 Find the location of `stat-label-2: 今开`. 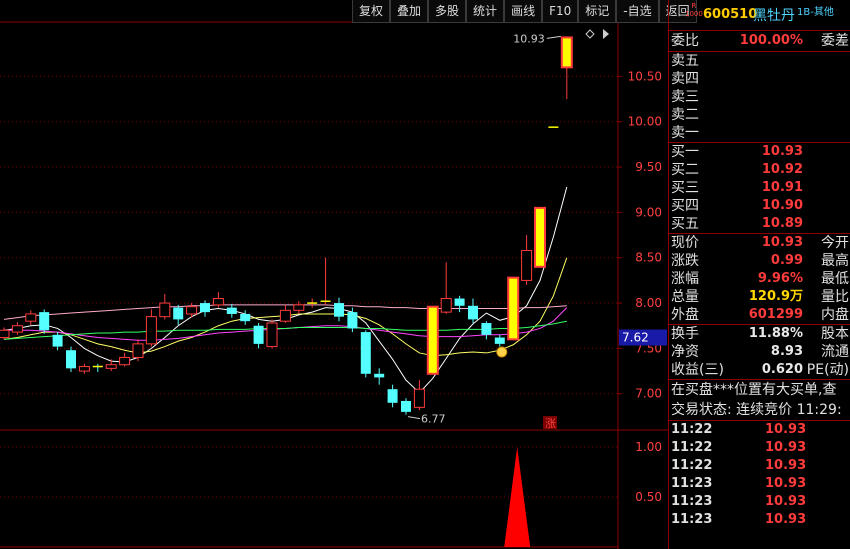

stat-label-2: 今开 is located at coordinates (835, 243).